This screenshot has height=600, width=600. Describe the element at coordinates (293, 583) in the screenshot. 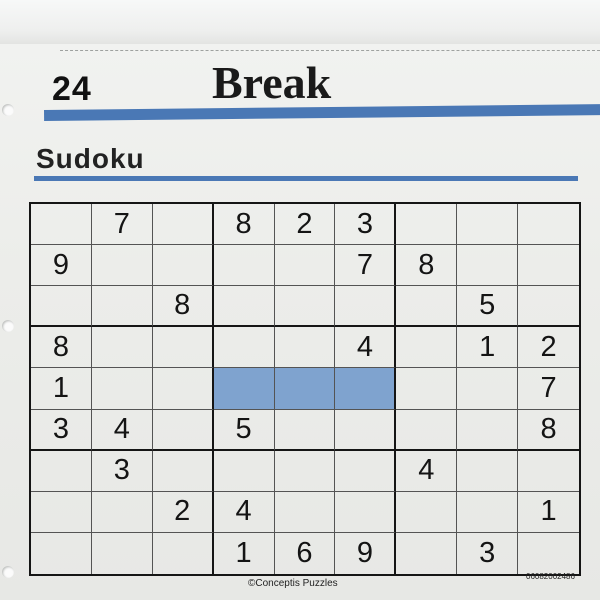

I see `copyright-notice: ©Conceptis Puzzles` at that location.